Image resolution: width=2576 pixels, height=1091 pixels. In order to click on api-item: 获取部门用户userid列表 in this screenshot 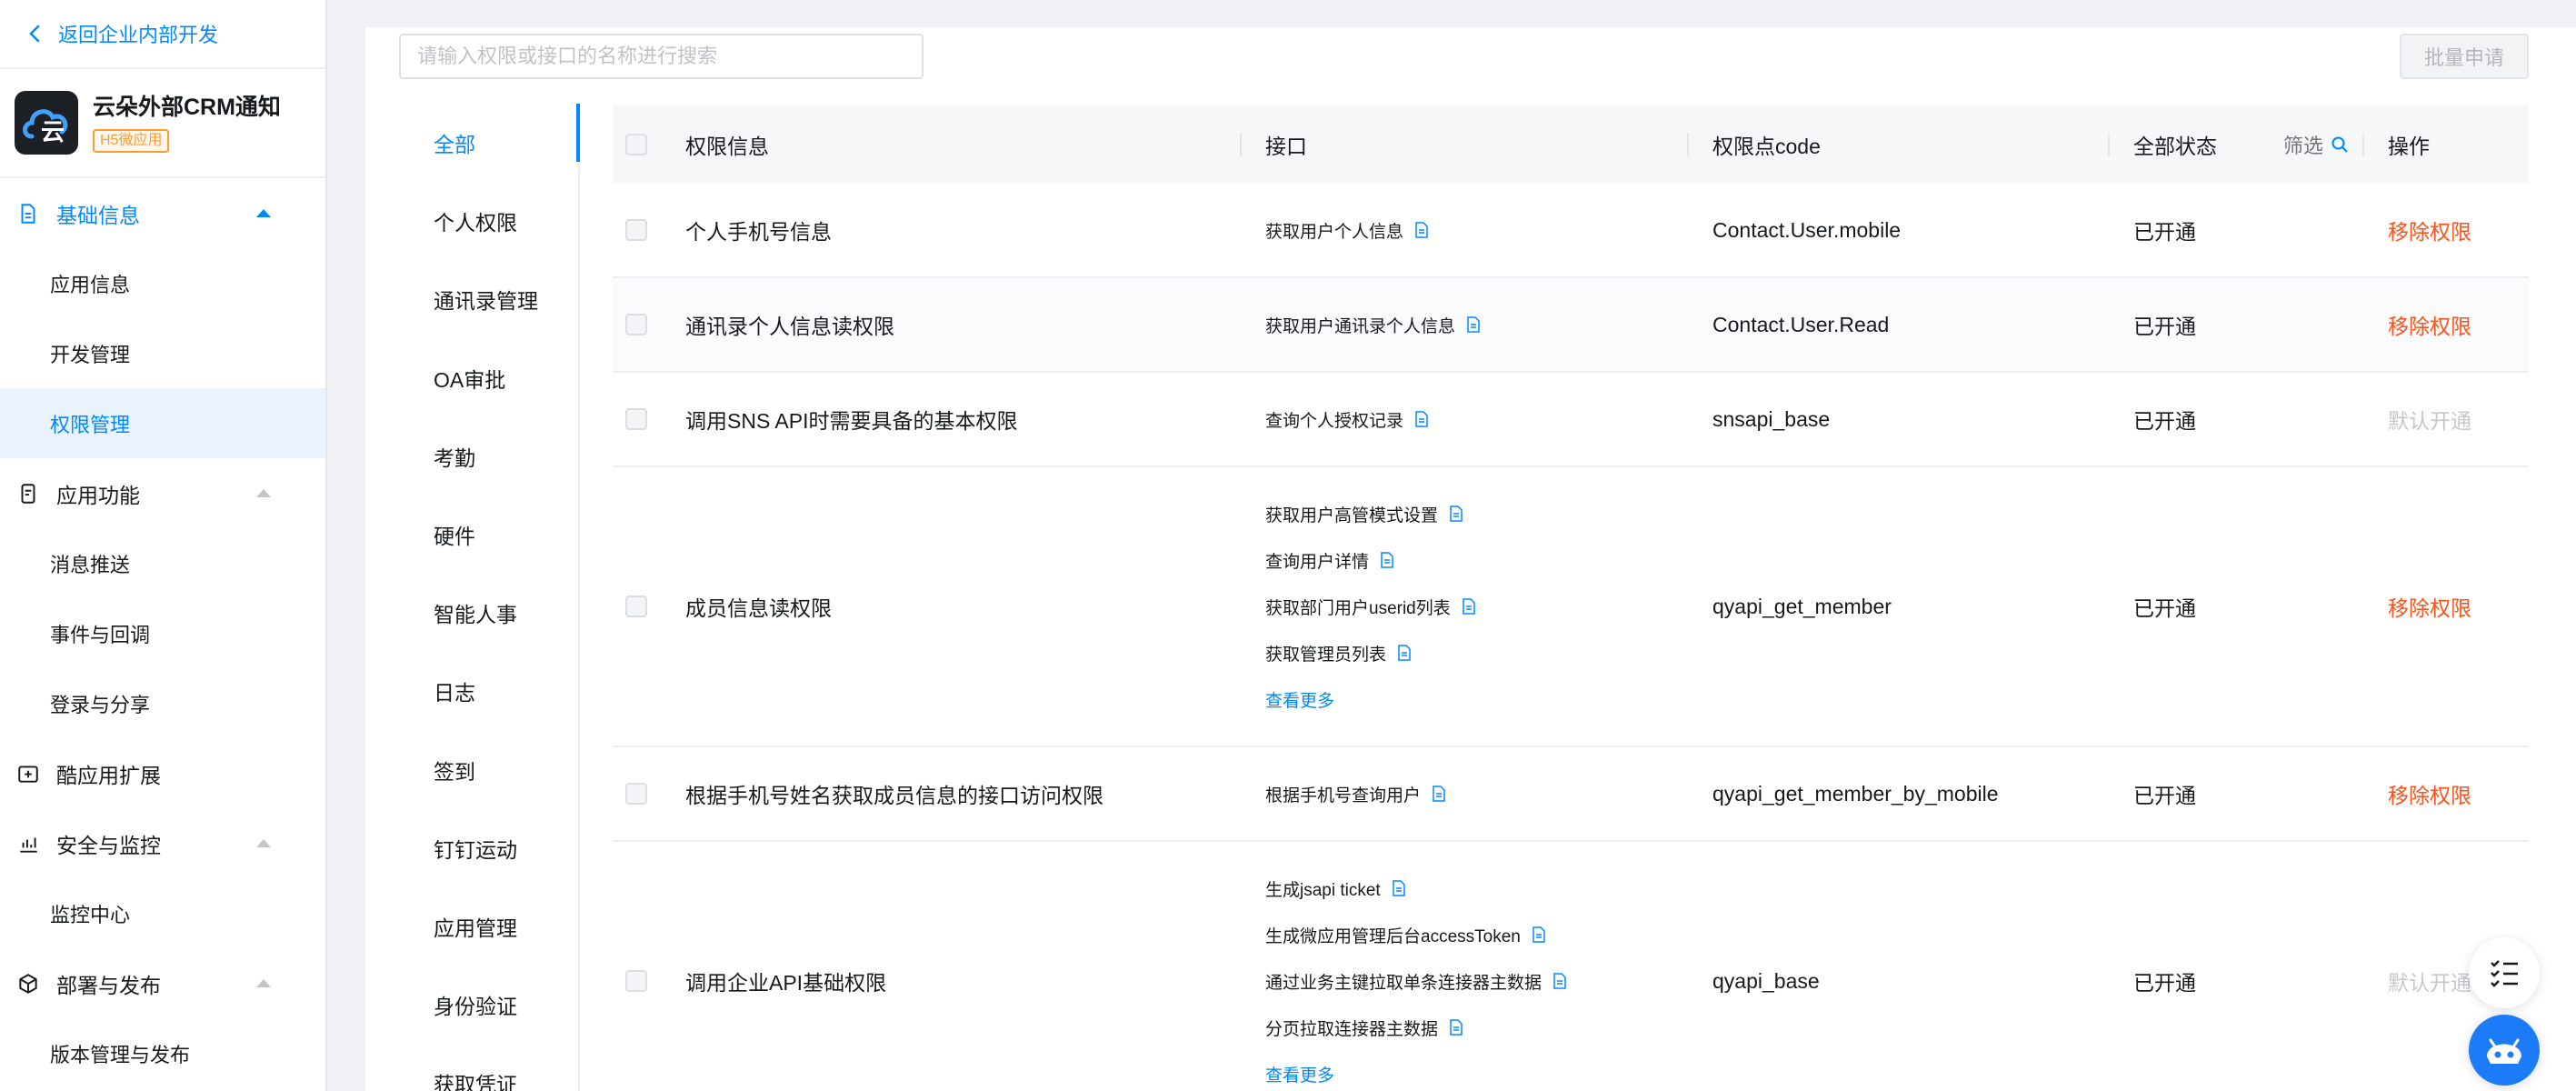, I will do `click(1370, 607)`.